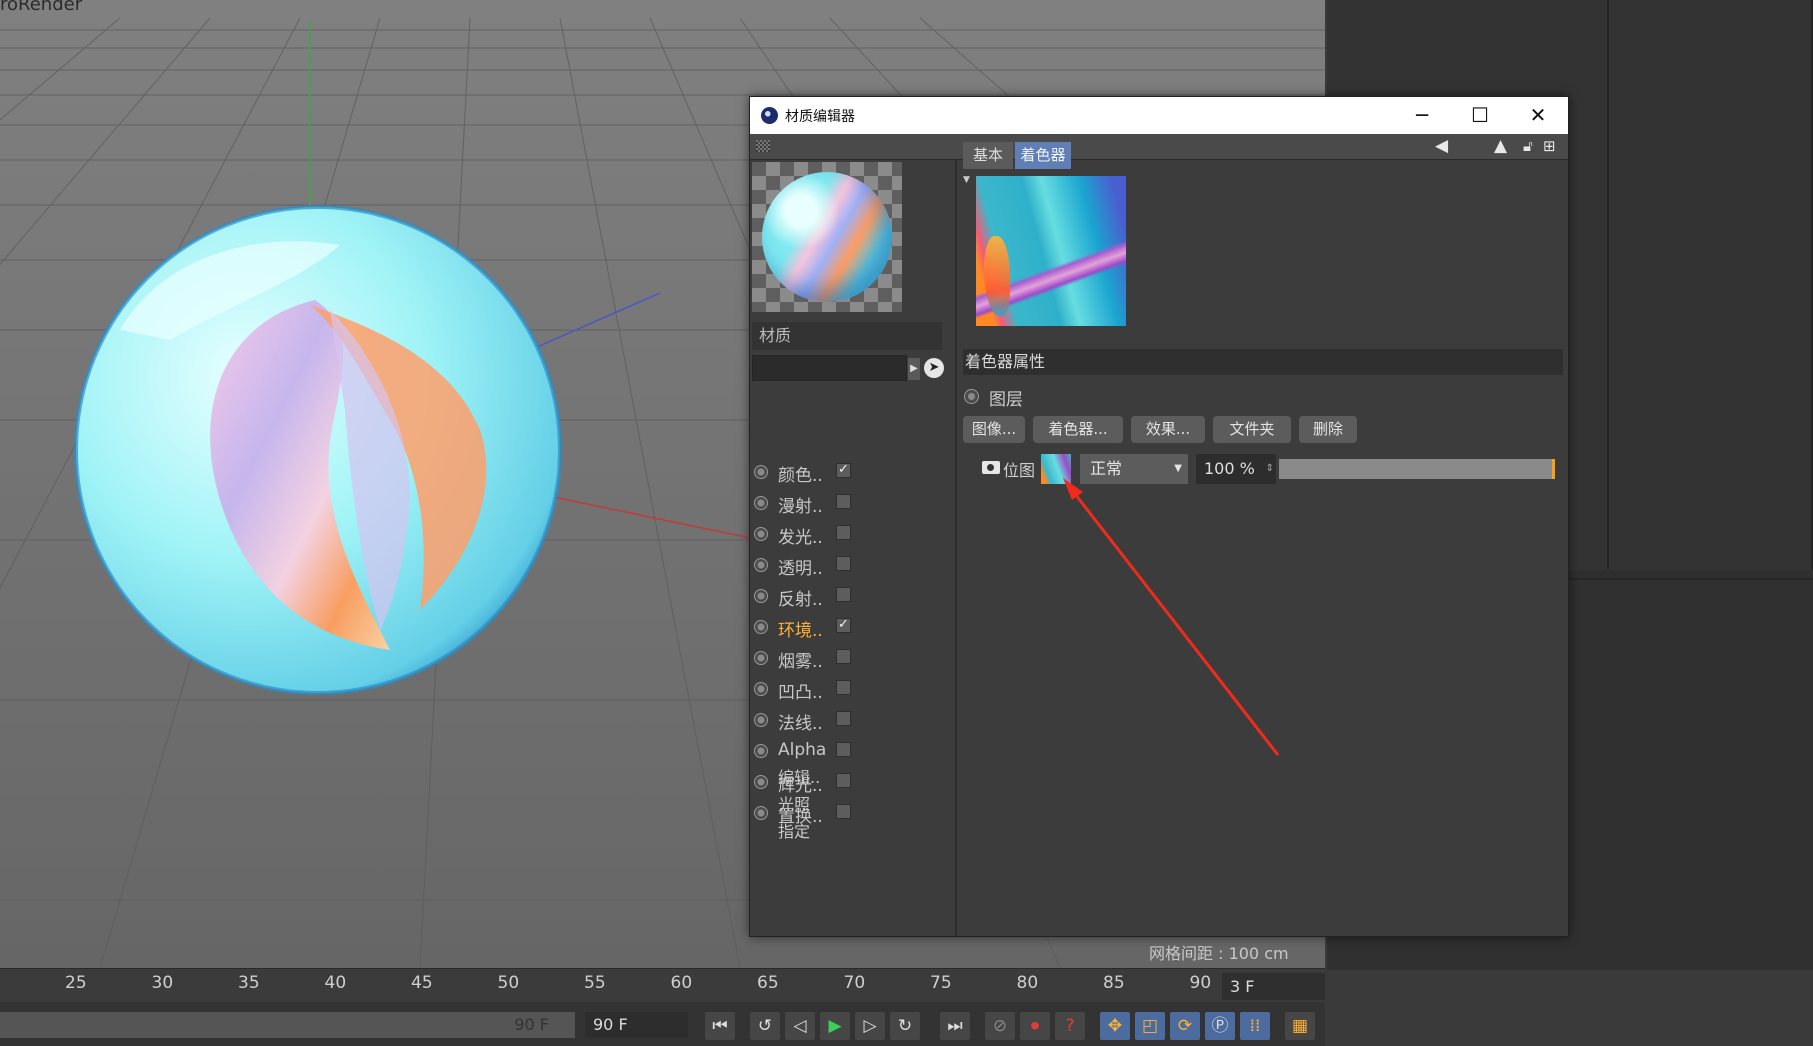  What do you see at coordinates (1422, 115) in the screenshot?
I see `minimize-button: ─` at bounding box center [1422, 115].